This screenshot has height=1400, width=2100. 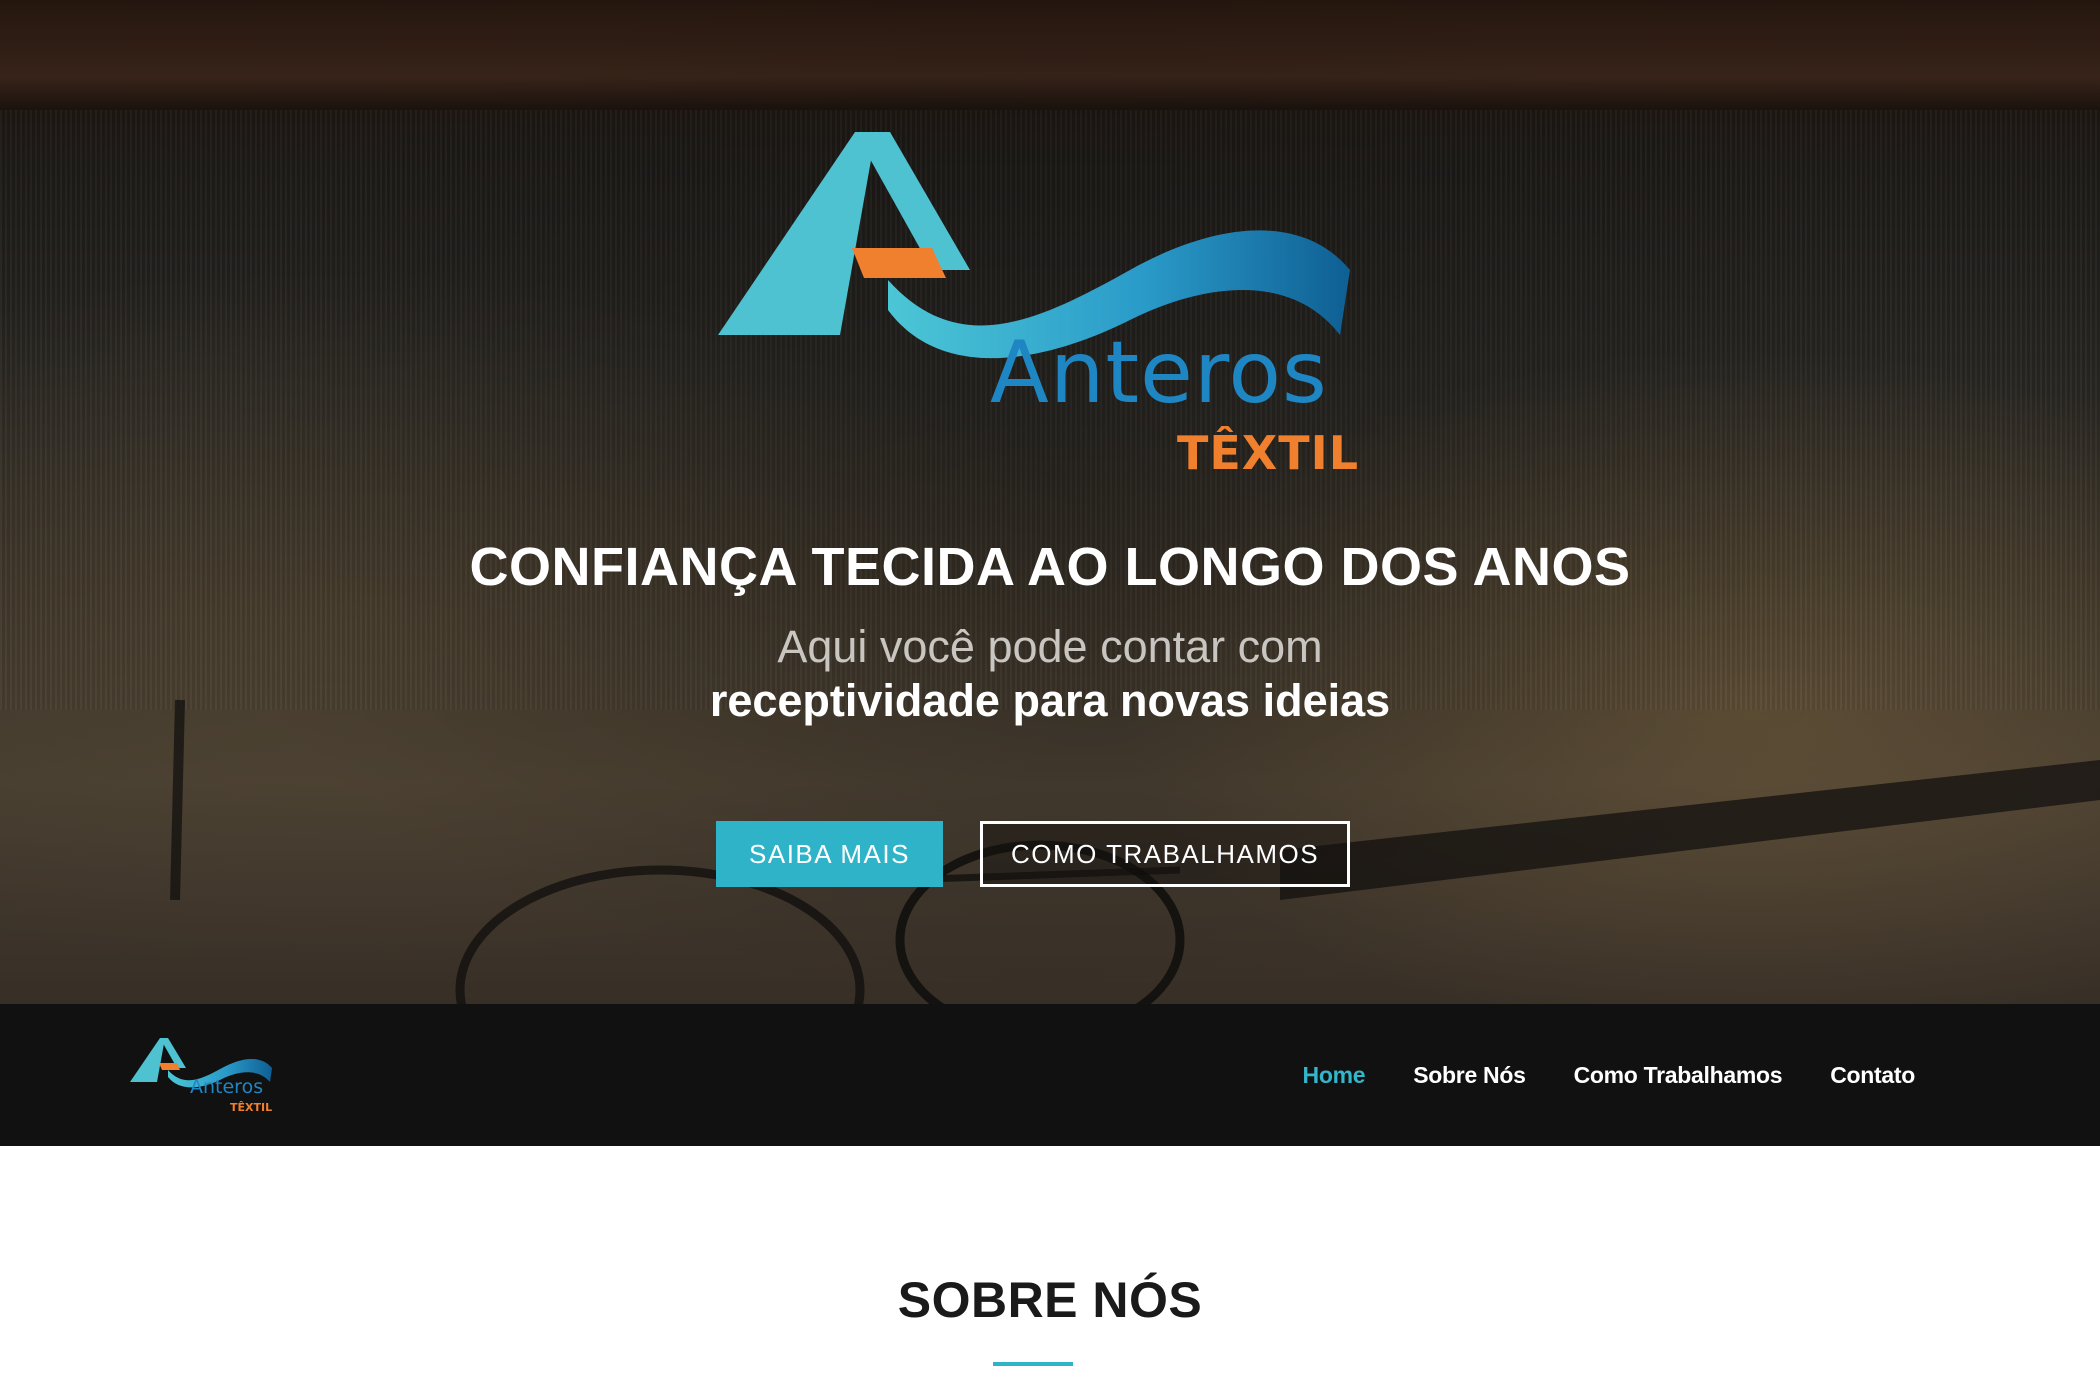 I want to click on navbar-logo: Anteros TÊXTIL, so click(x=201, y=1079).